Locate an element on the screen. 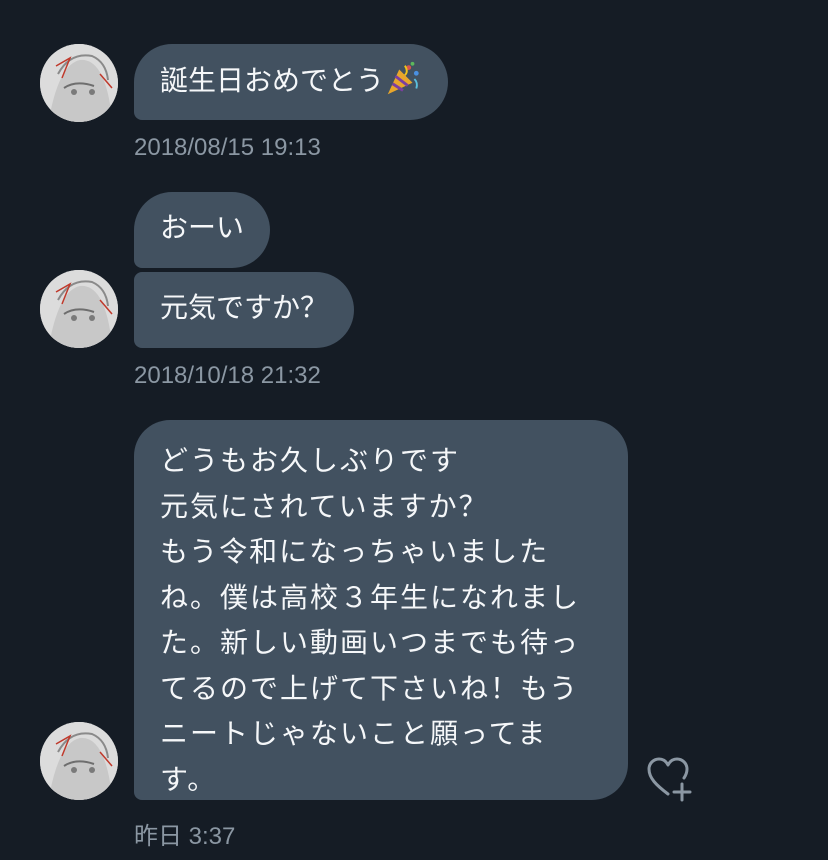  message-line: た。新しい動画いつまでも待っ is located at coordinates (370, 642).